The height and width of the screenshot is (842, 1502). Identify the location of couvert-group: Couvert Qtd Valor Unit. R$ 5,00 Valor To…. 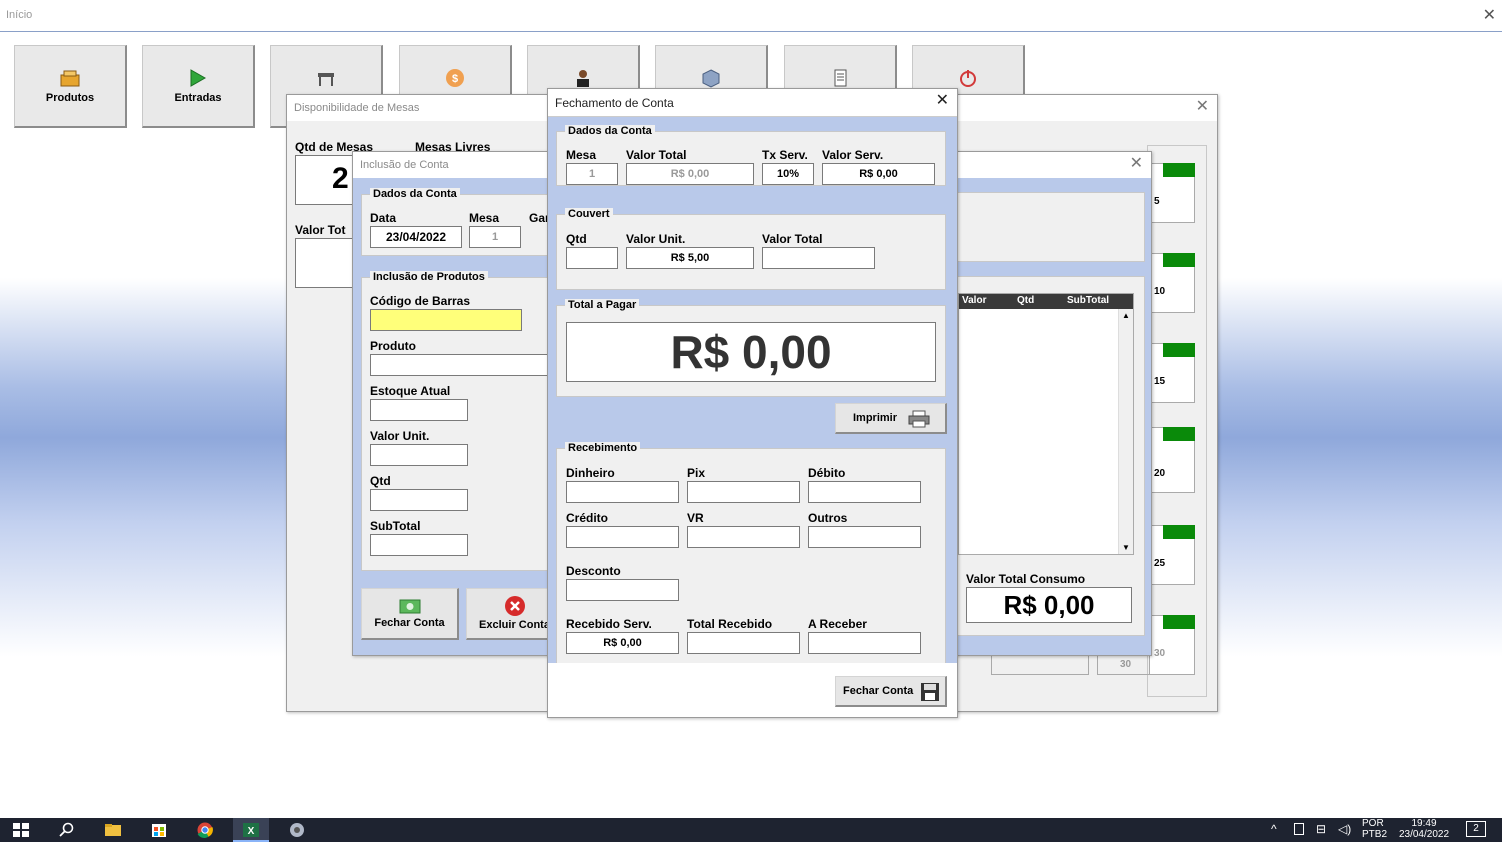
(751, 249).